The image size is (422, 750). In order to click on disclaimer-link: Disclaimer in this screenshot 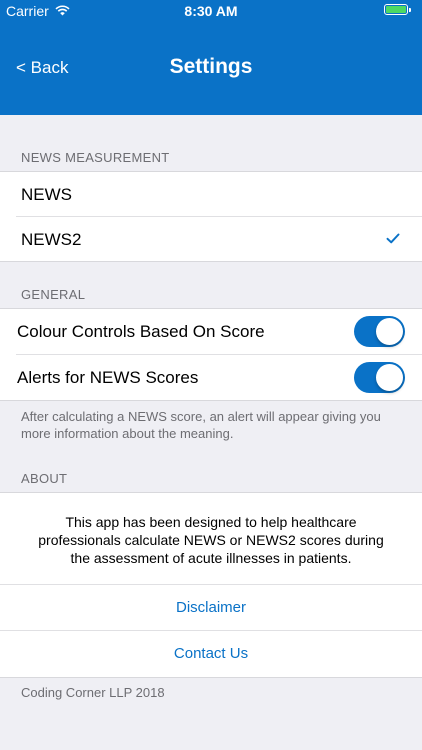, I will do `click(211, 607)`.